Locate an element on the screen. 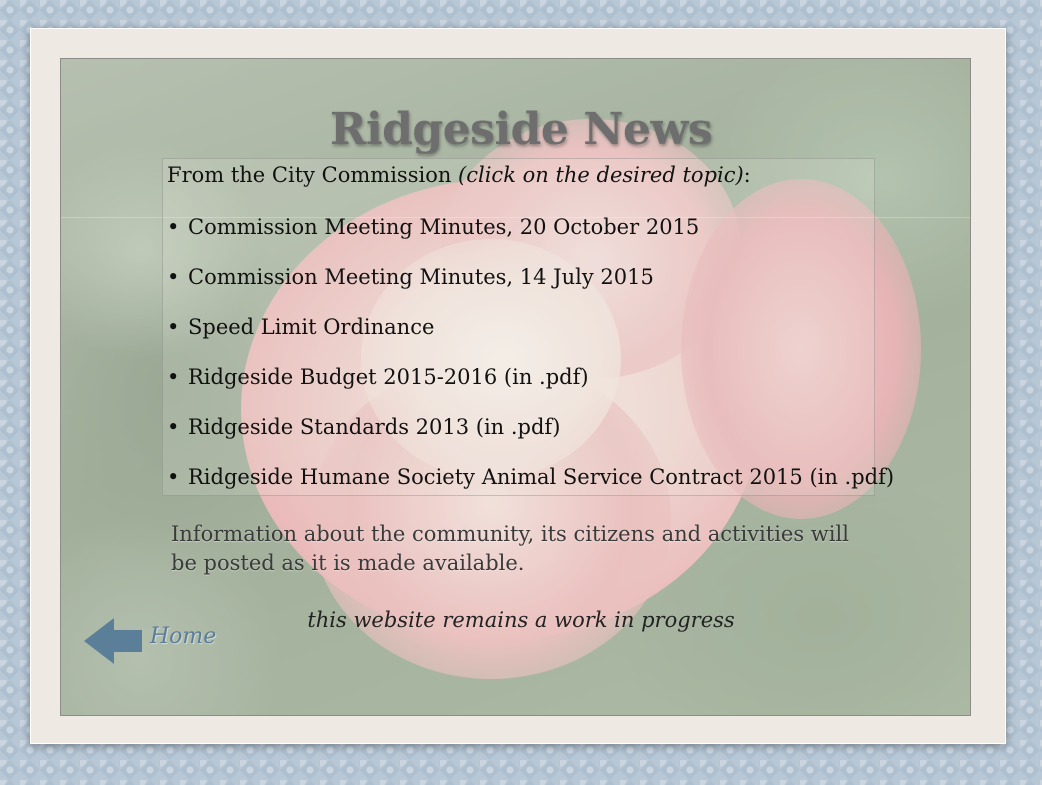  topic-link-standards: Ridgeside Standards 2013 (in .pdf) is located at coordinates (374, 427).